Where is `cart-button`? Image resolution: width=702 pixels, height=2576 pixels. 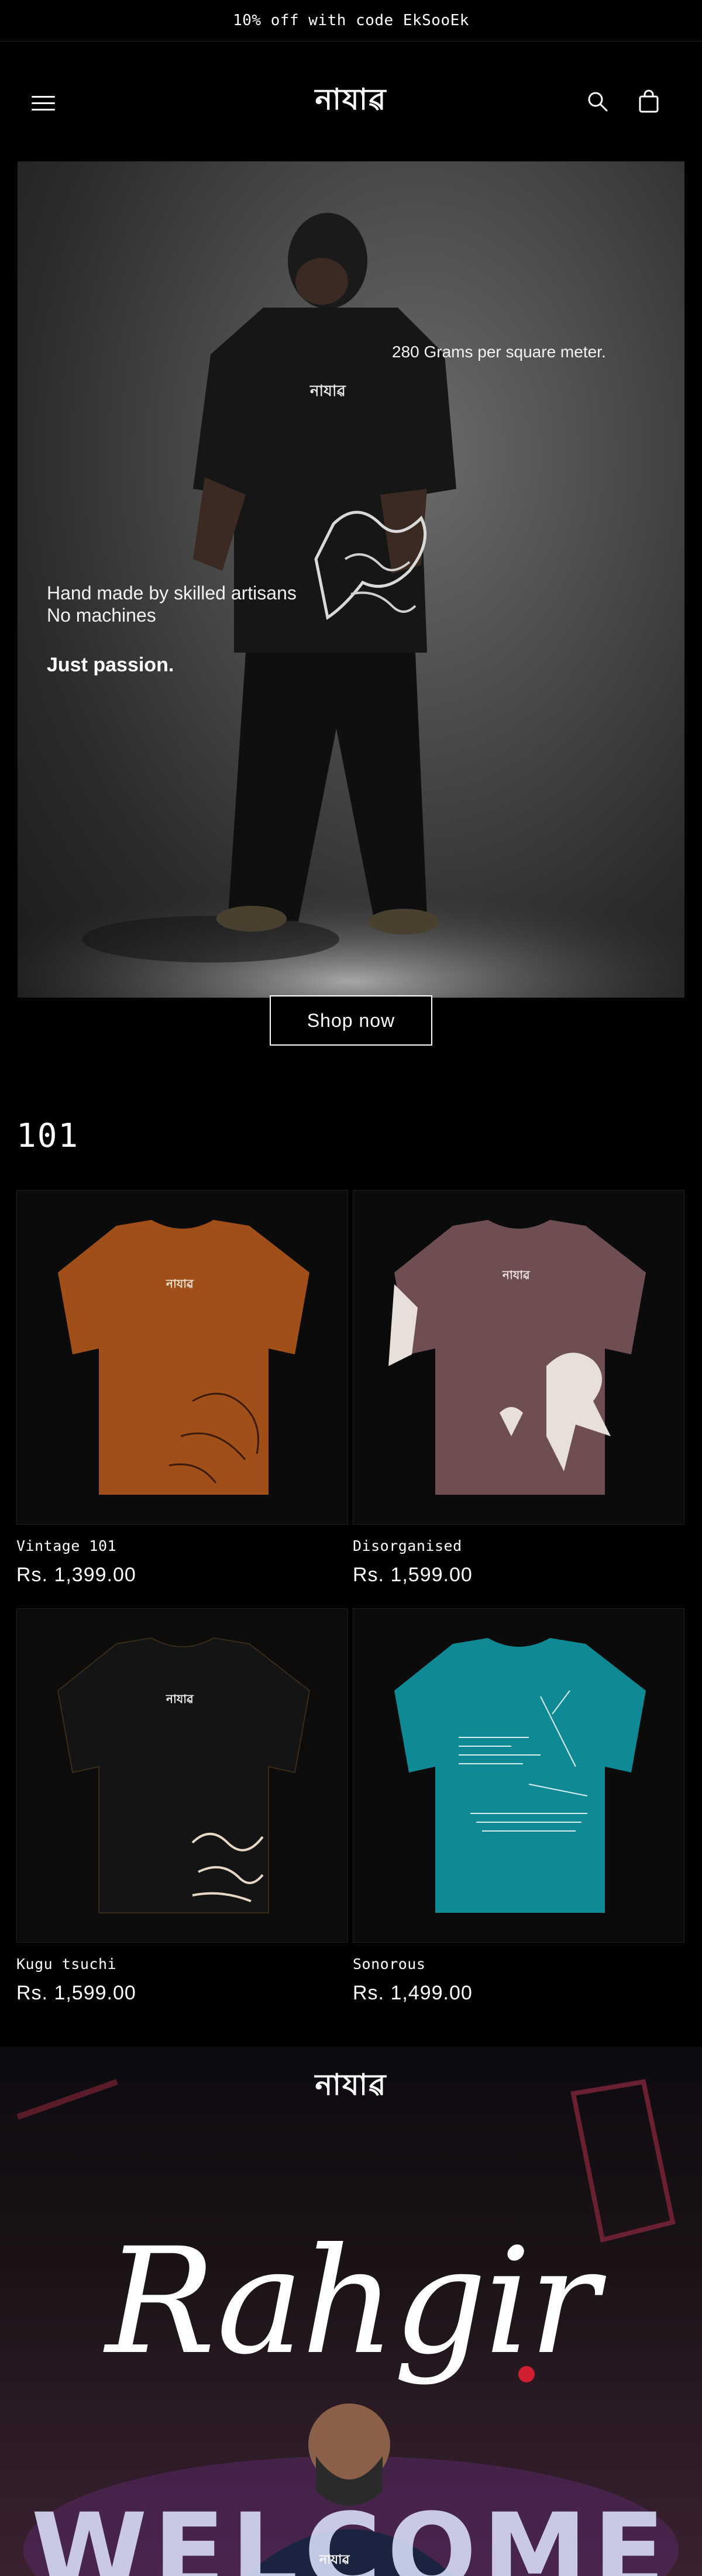
cart-button is located at coordinates (648, 102).